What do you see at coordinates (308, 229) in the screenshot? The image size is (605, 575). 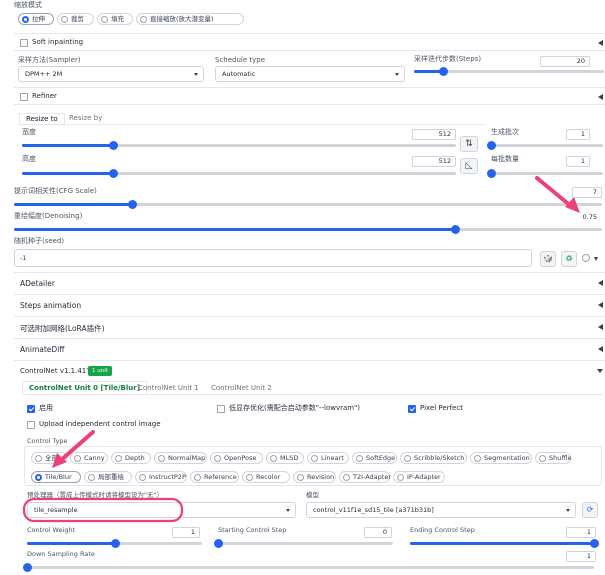 I see `denoise-slider` at bounding box center [308, 229].